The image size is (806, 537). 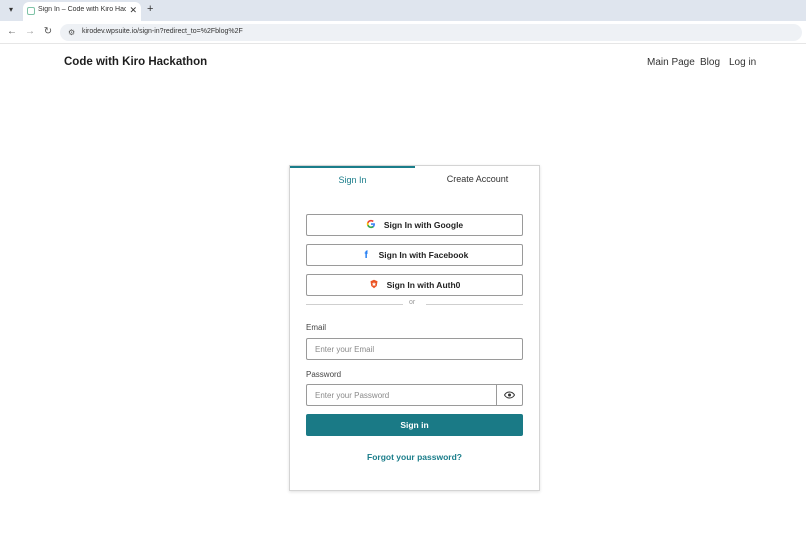 I want to click on close-icon: ✕, so click(x=133, y=10).